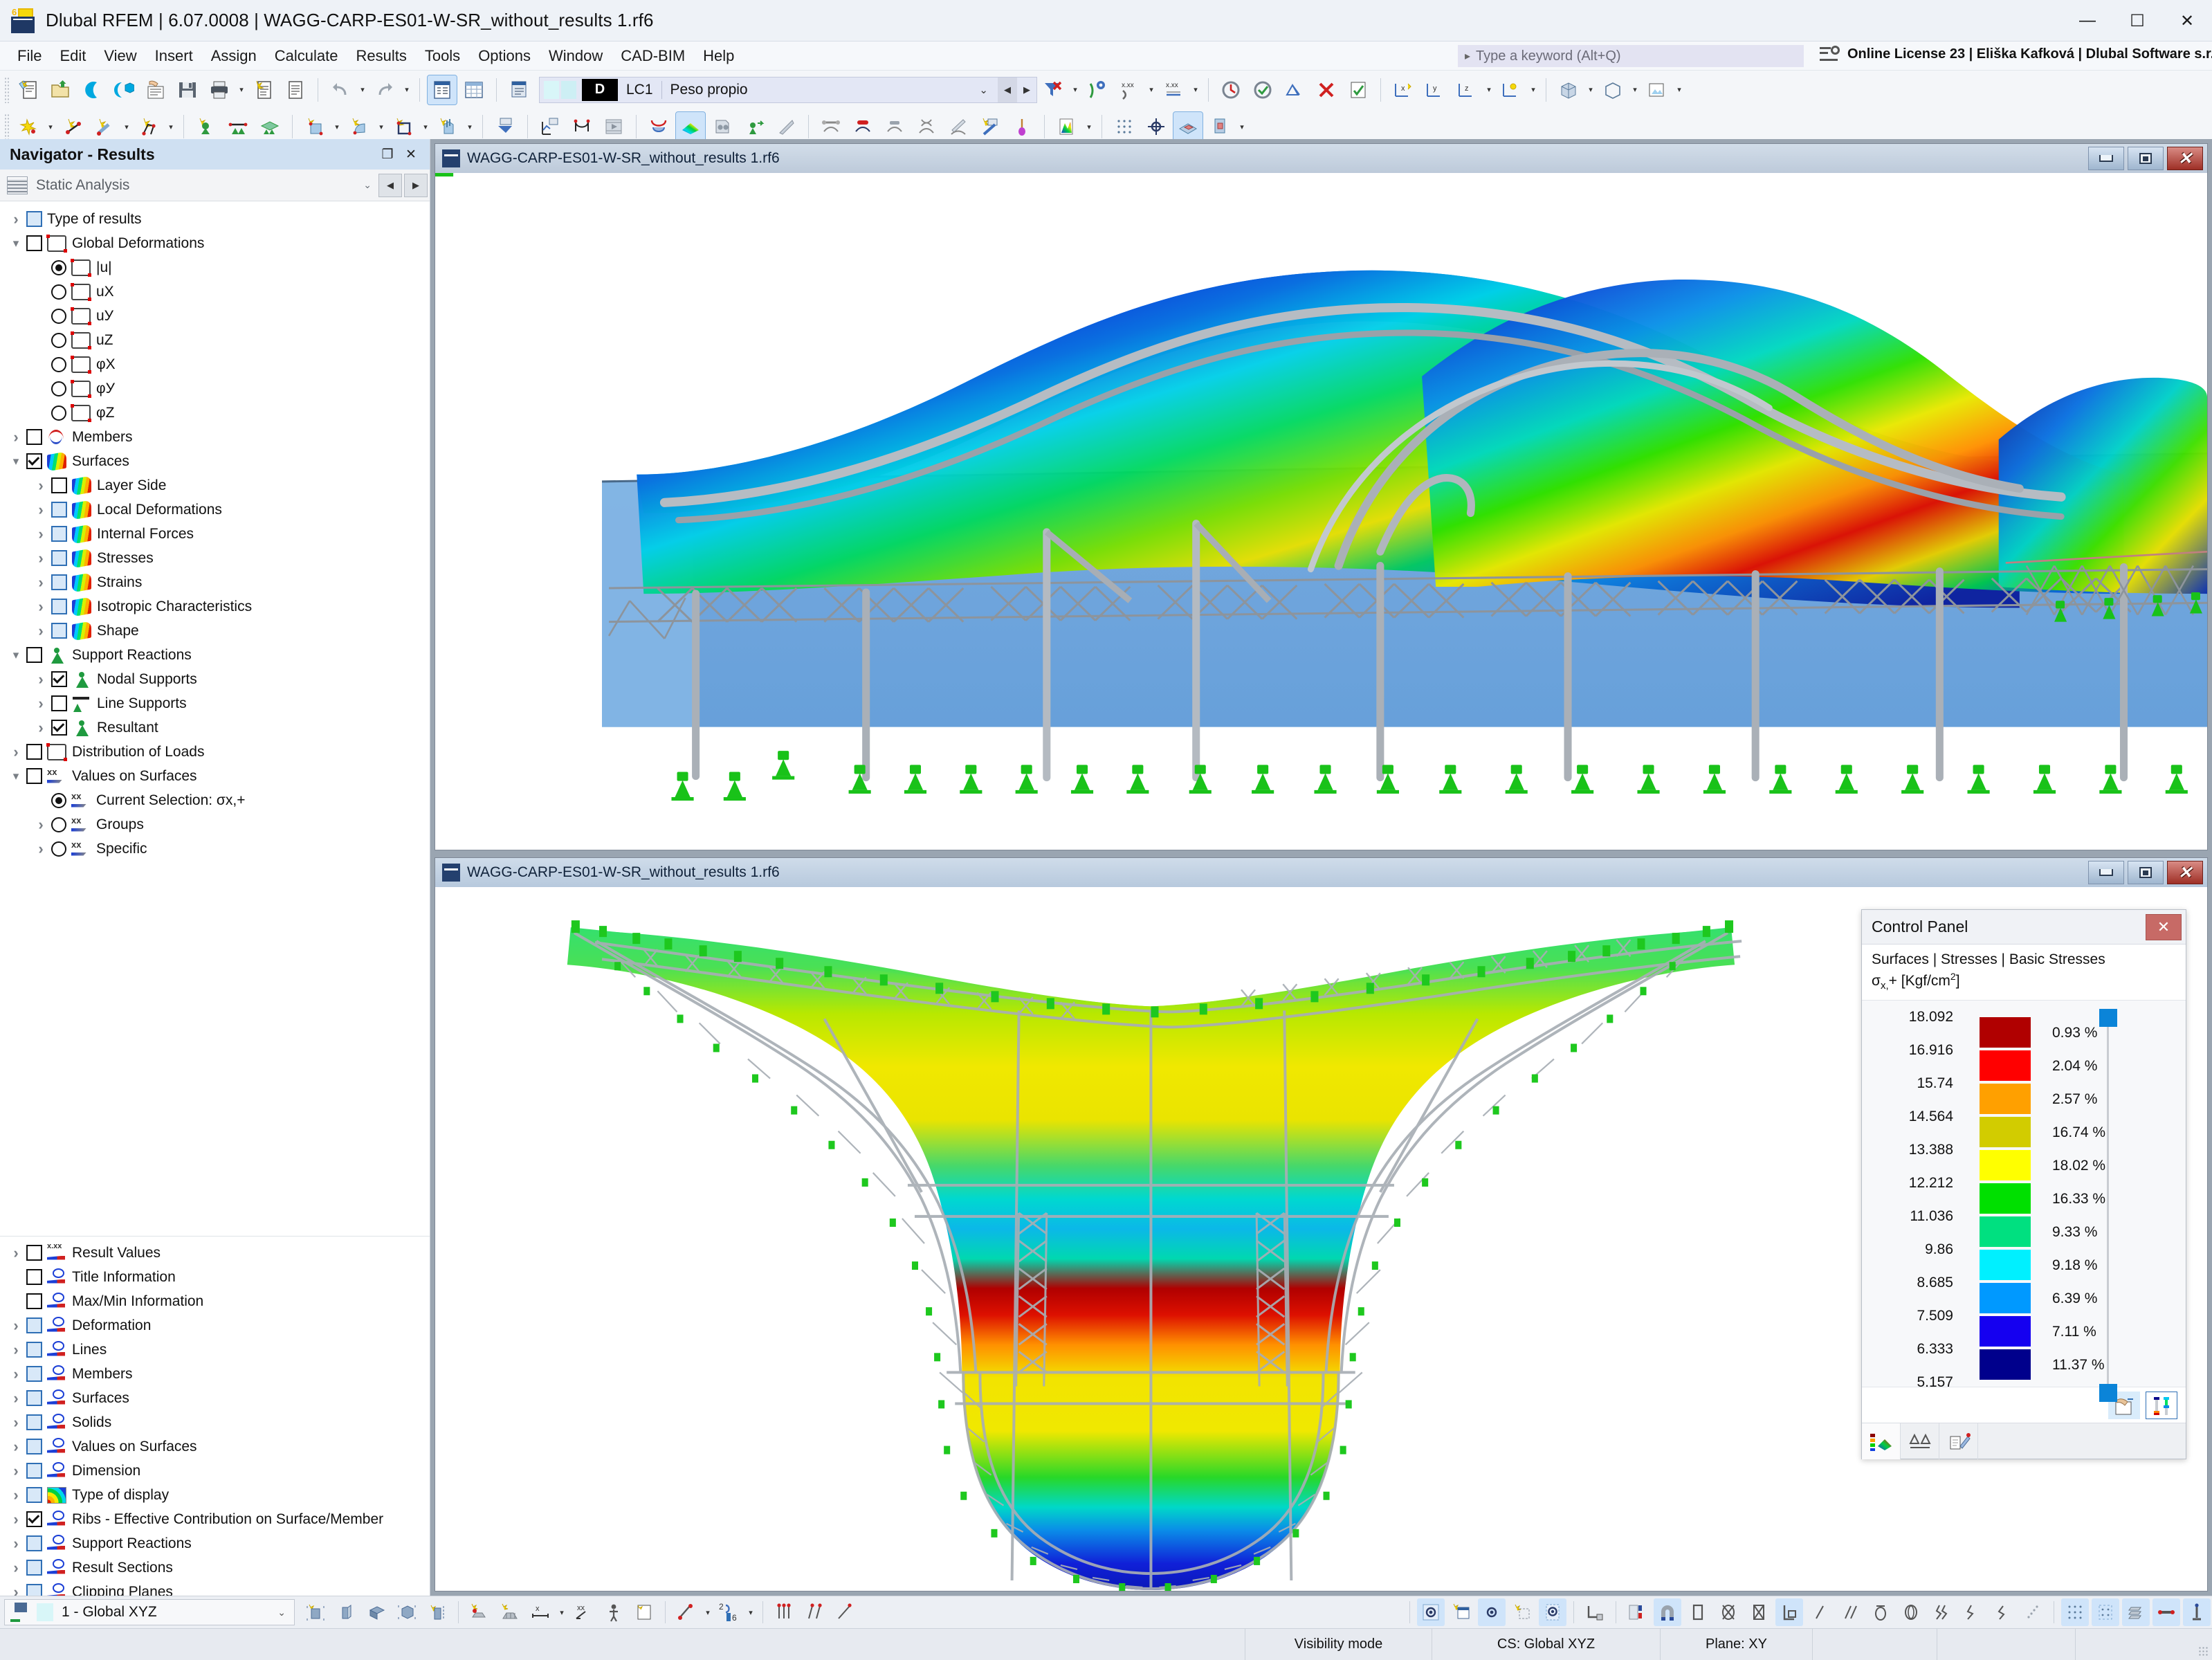 The image size is (2212, 1660). I want to click on result-probe-button, so click(1021, 126).